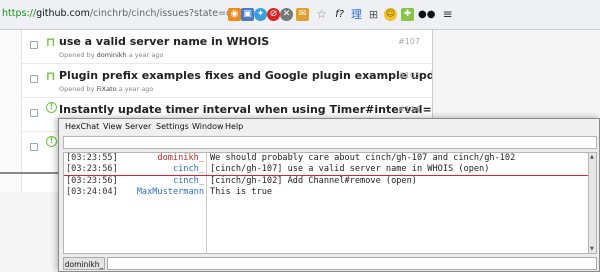 The width and height of the screenshot is (600, 272). What do you see at coordinates (426, 14) in the screenshot?
I see `glasses-icon: ●●` at bounding box center [426, 14].